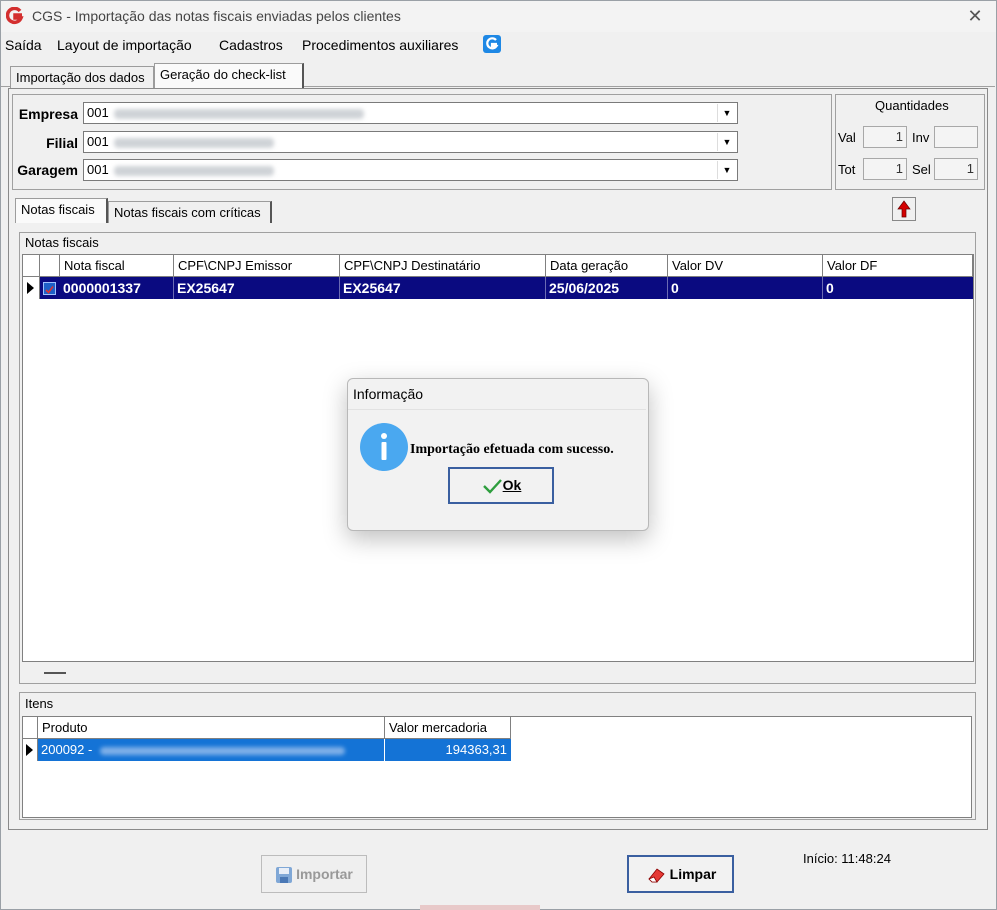 Image resolution: width=997 pixels, height=910 pixels. I want to click on importar-button: Importar, so click(314, 874).